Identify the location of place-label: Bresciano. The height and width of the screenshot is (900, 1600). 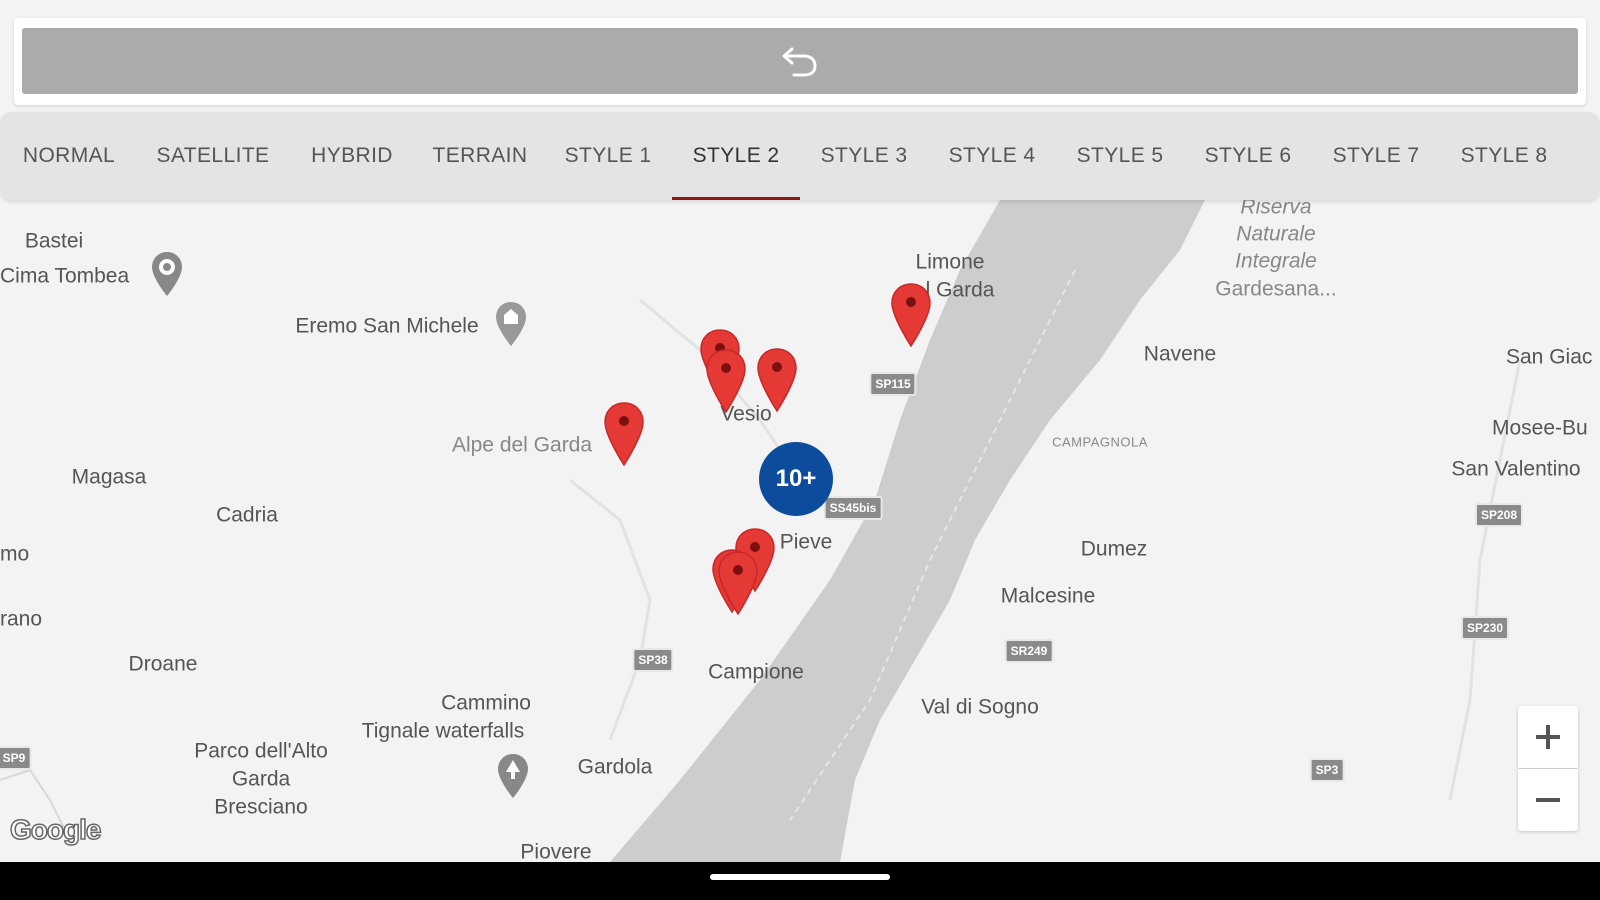
(261, 807).